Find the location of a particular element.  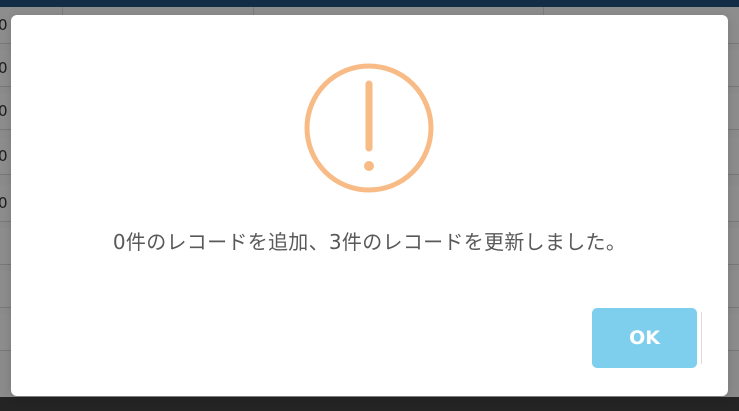

button-divider is located at coordinates (701, 338).